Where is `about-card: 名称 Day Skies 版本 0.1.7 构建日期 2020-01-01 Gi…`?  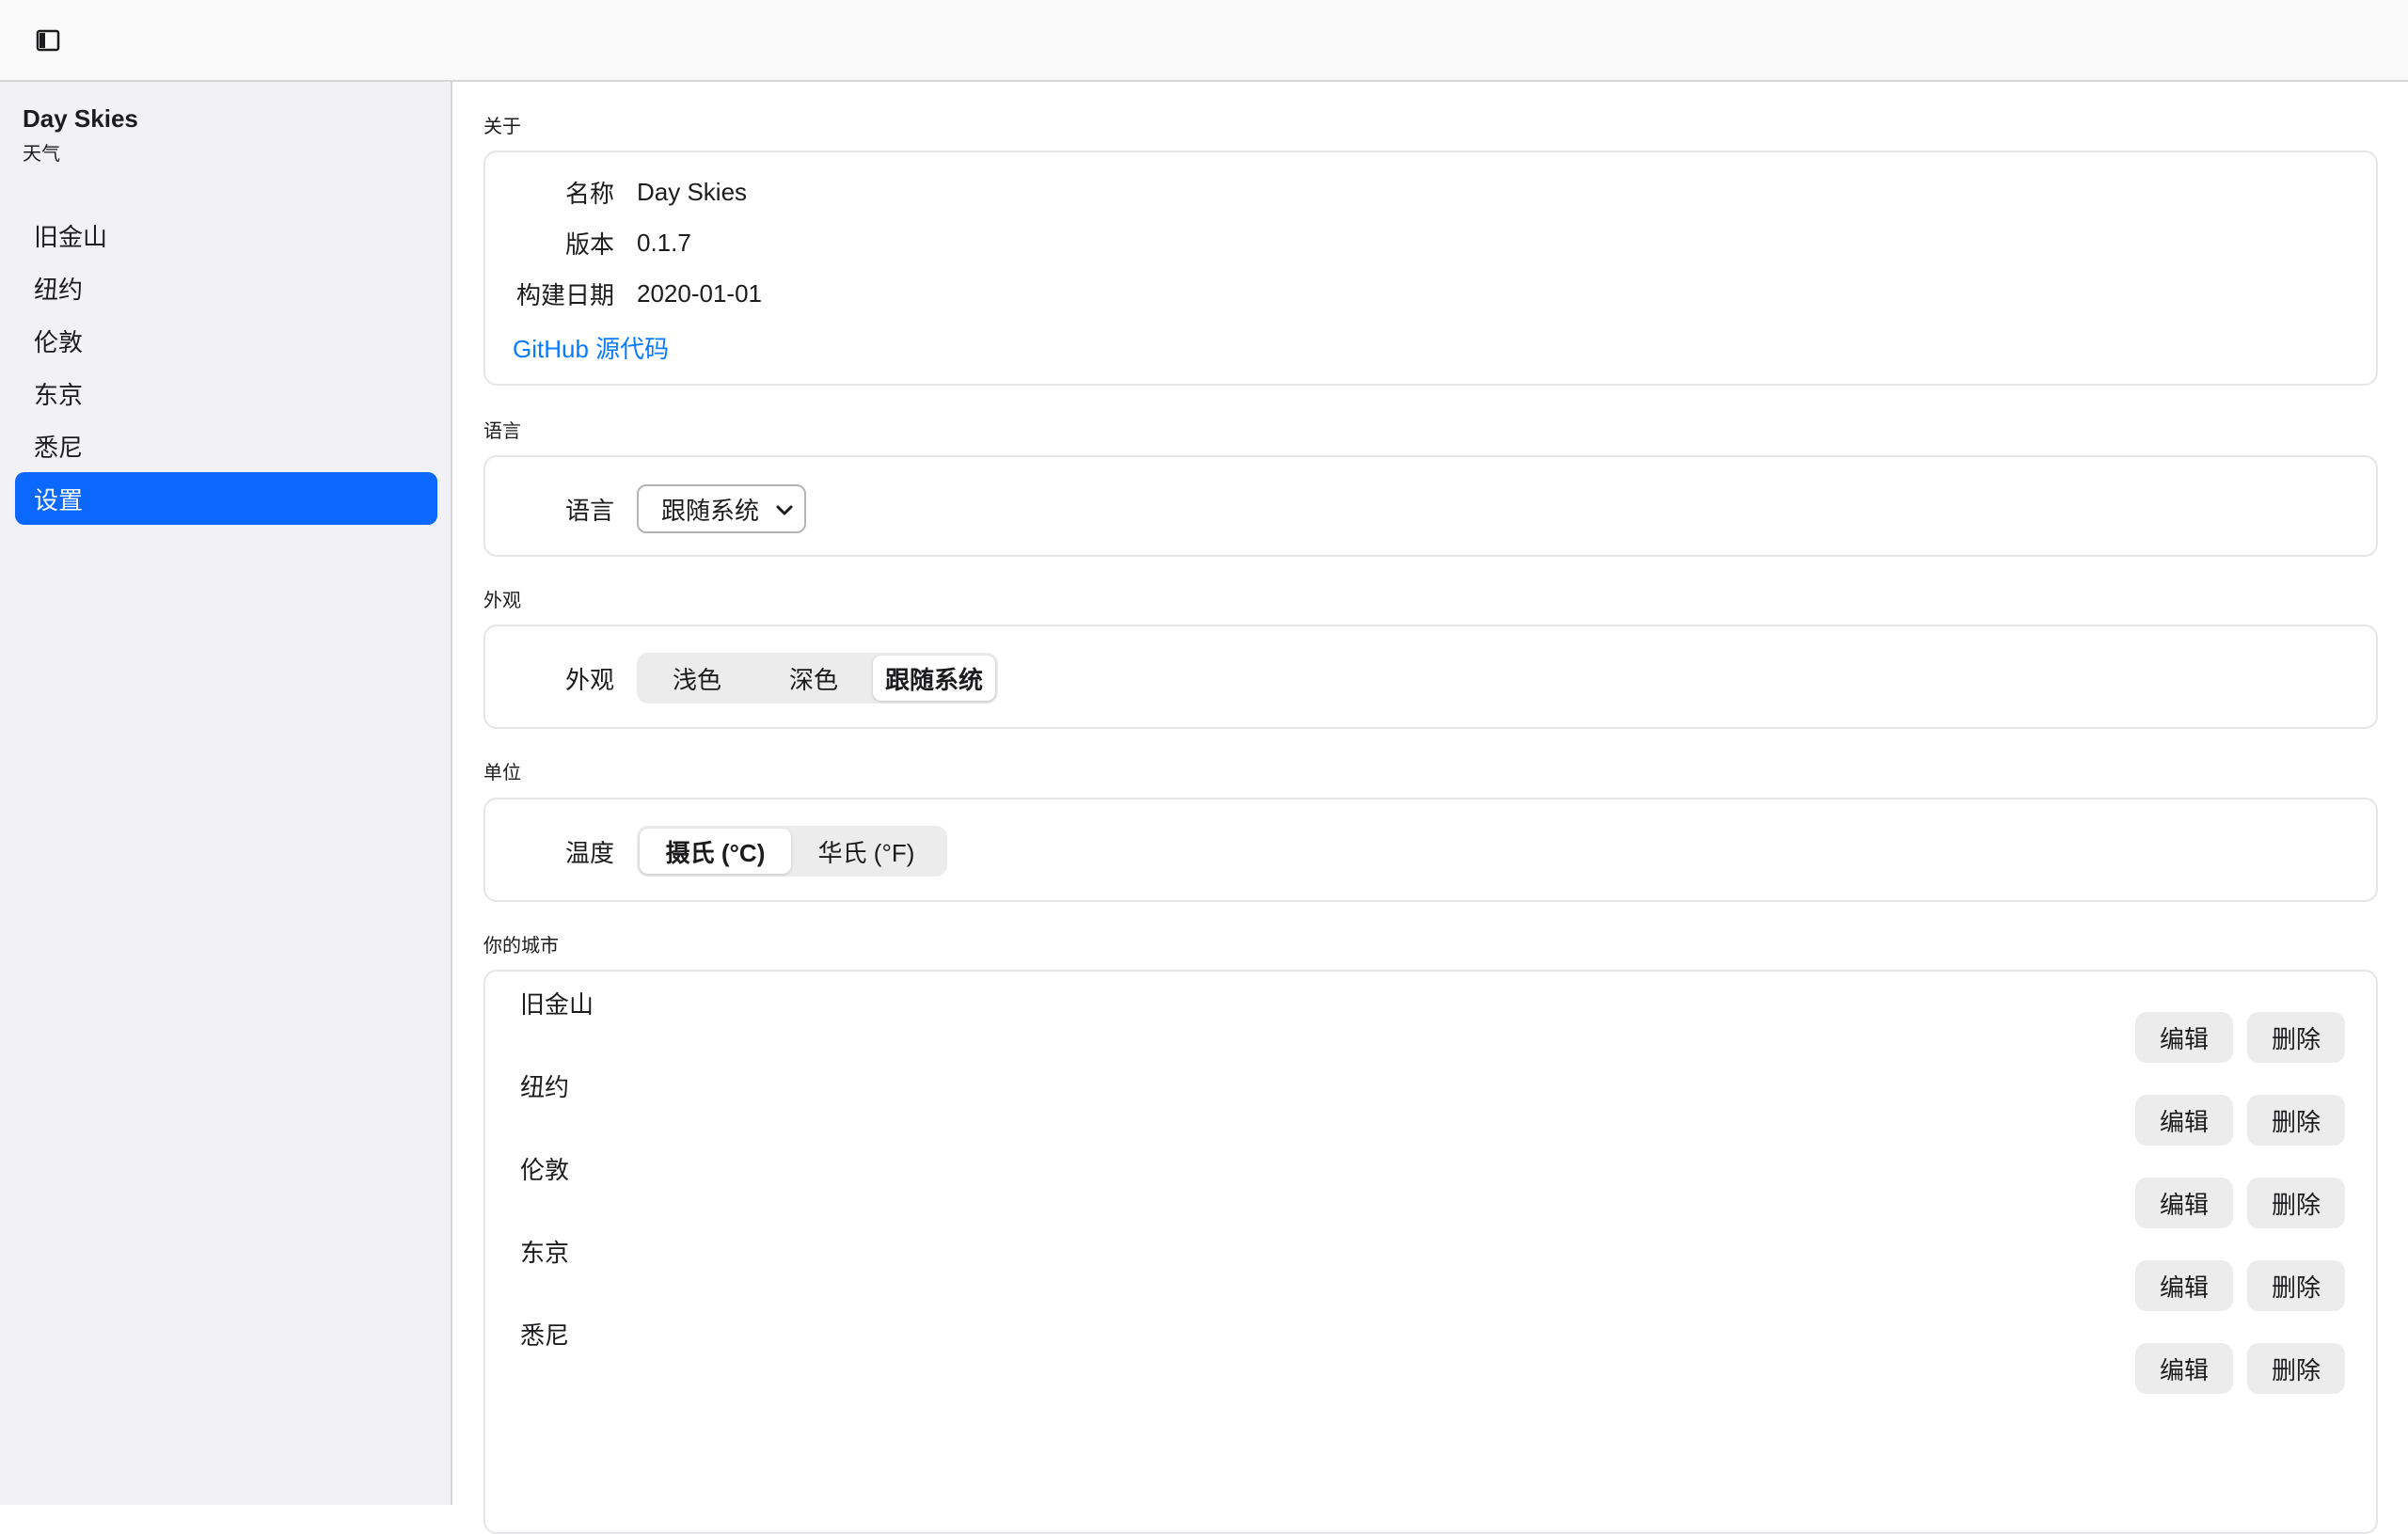
about-card: 名称 Day Skies 版本 0.1.7 构建日期 2020-01-01 Gi… is located at coordinates (1430, 268).